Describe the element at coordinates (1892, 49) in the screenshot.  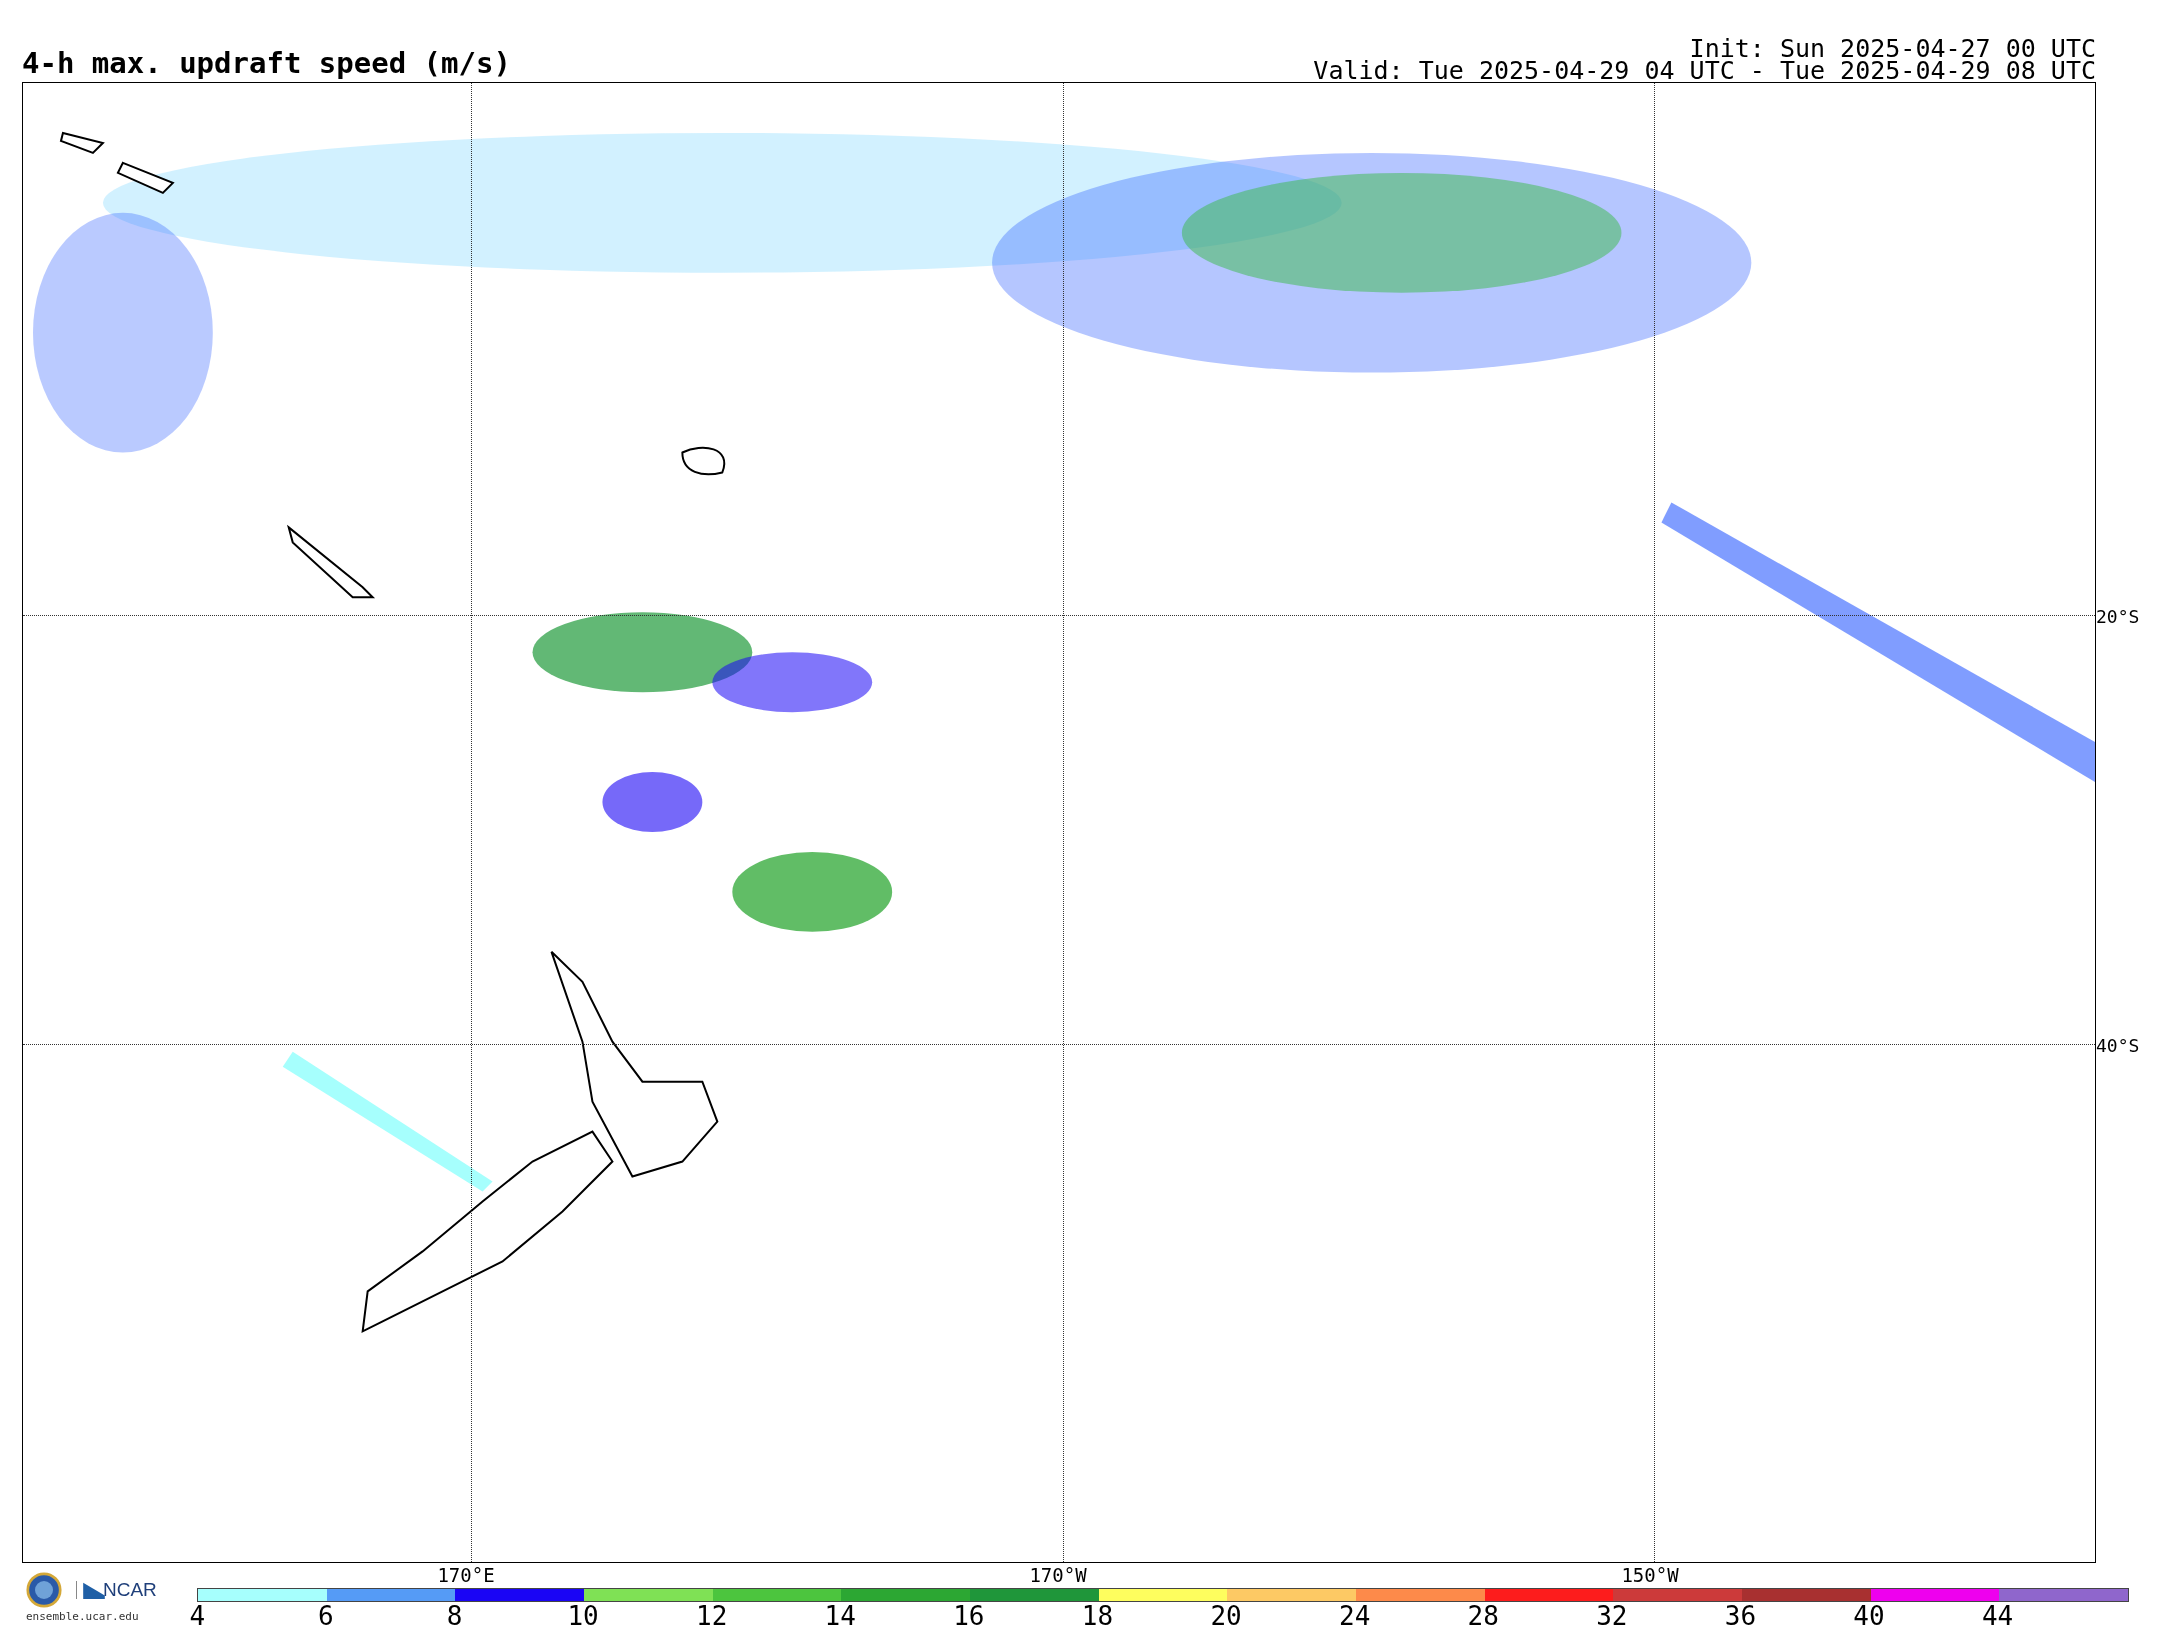
I see `init-time: Init: Sun 2025-04-27 00 UTC` at that location.